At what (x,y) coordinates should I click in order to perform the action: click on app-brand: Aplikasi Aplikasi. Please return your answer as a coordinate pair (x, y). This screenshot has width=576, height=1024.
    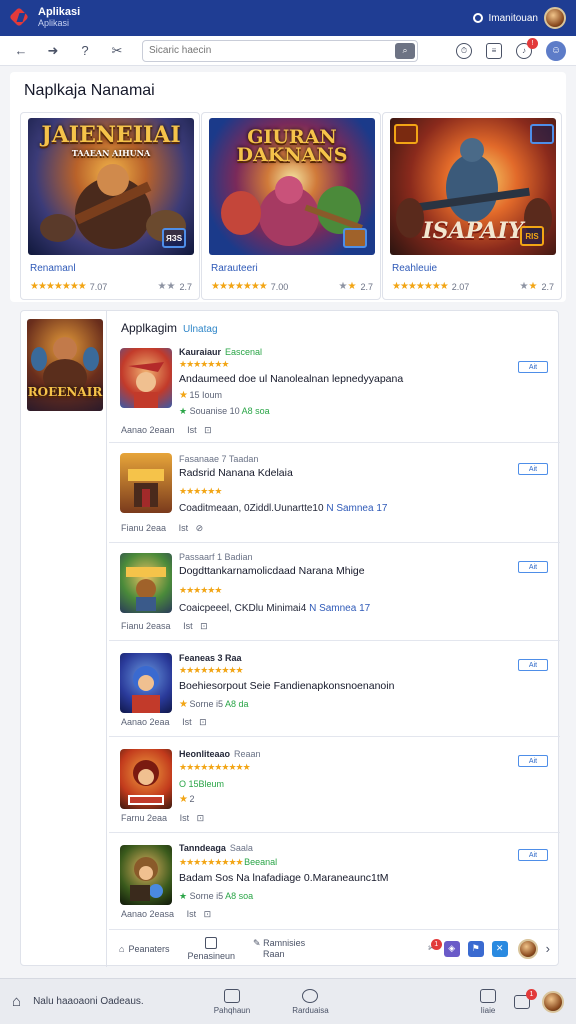
    Looking at the image, I should click on (59, 18).